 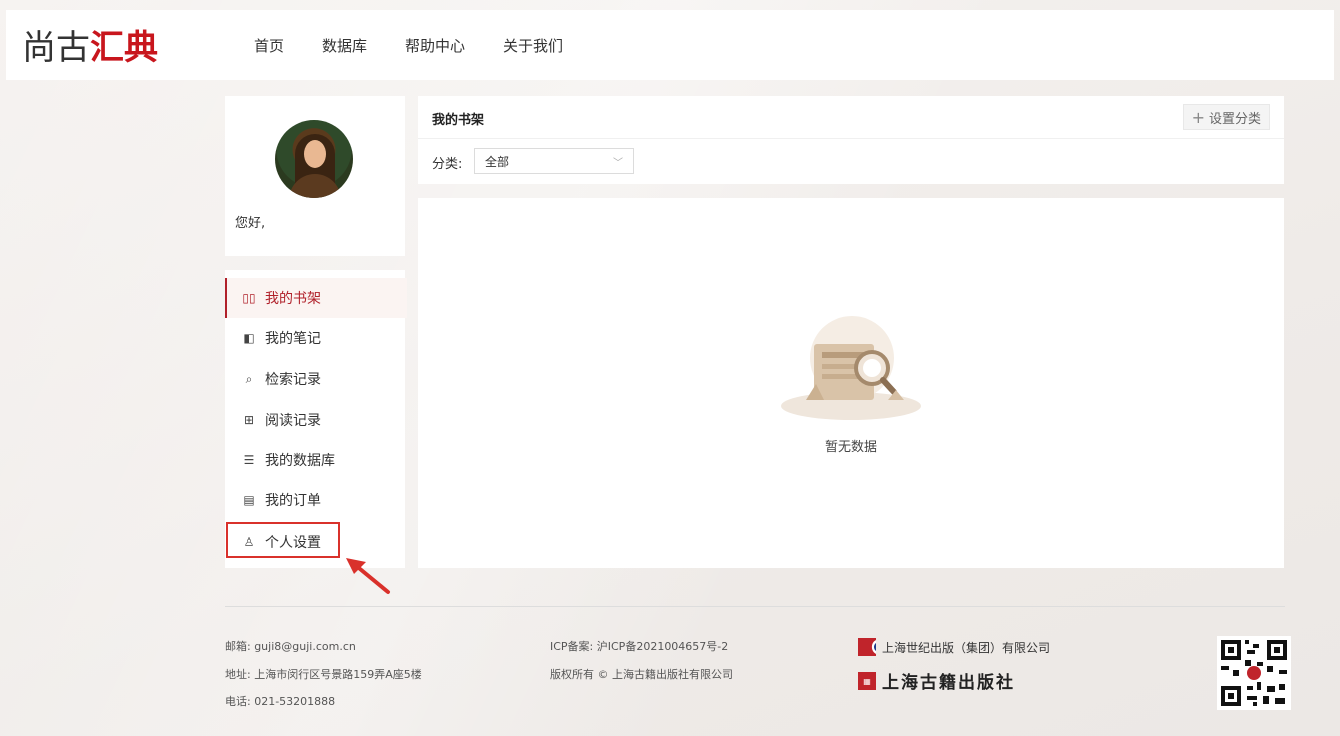 I want to click on publisher-guji: ▦ 上海古籍出版社, so click(x=936, y=680).